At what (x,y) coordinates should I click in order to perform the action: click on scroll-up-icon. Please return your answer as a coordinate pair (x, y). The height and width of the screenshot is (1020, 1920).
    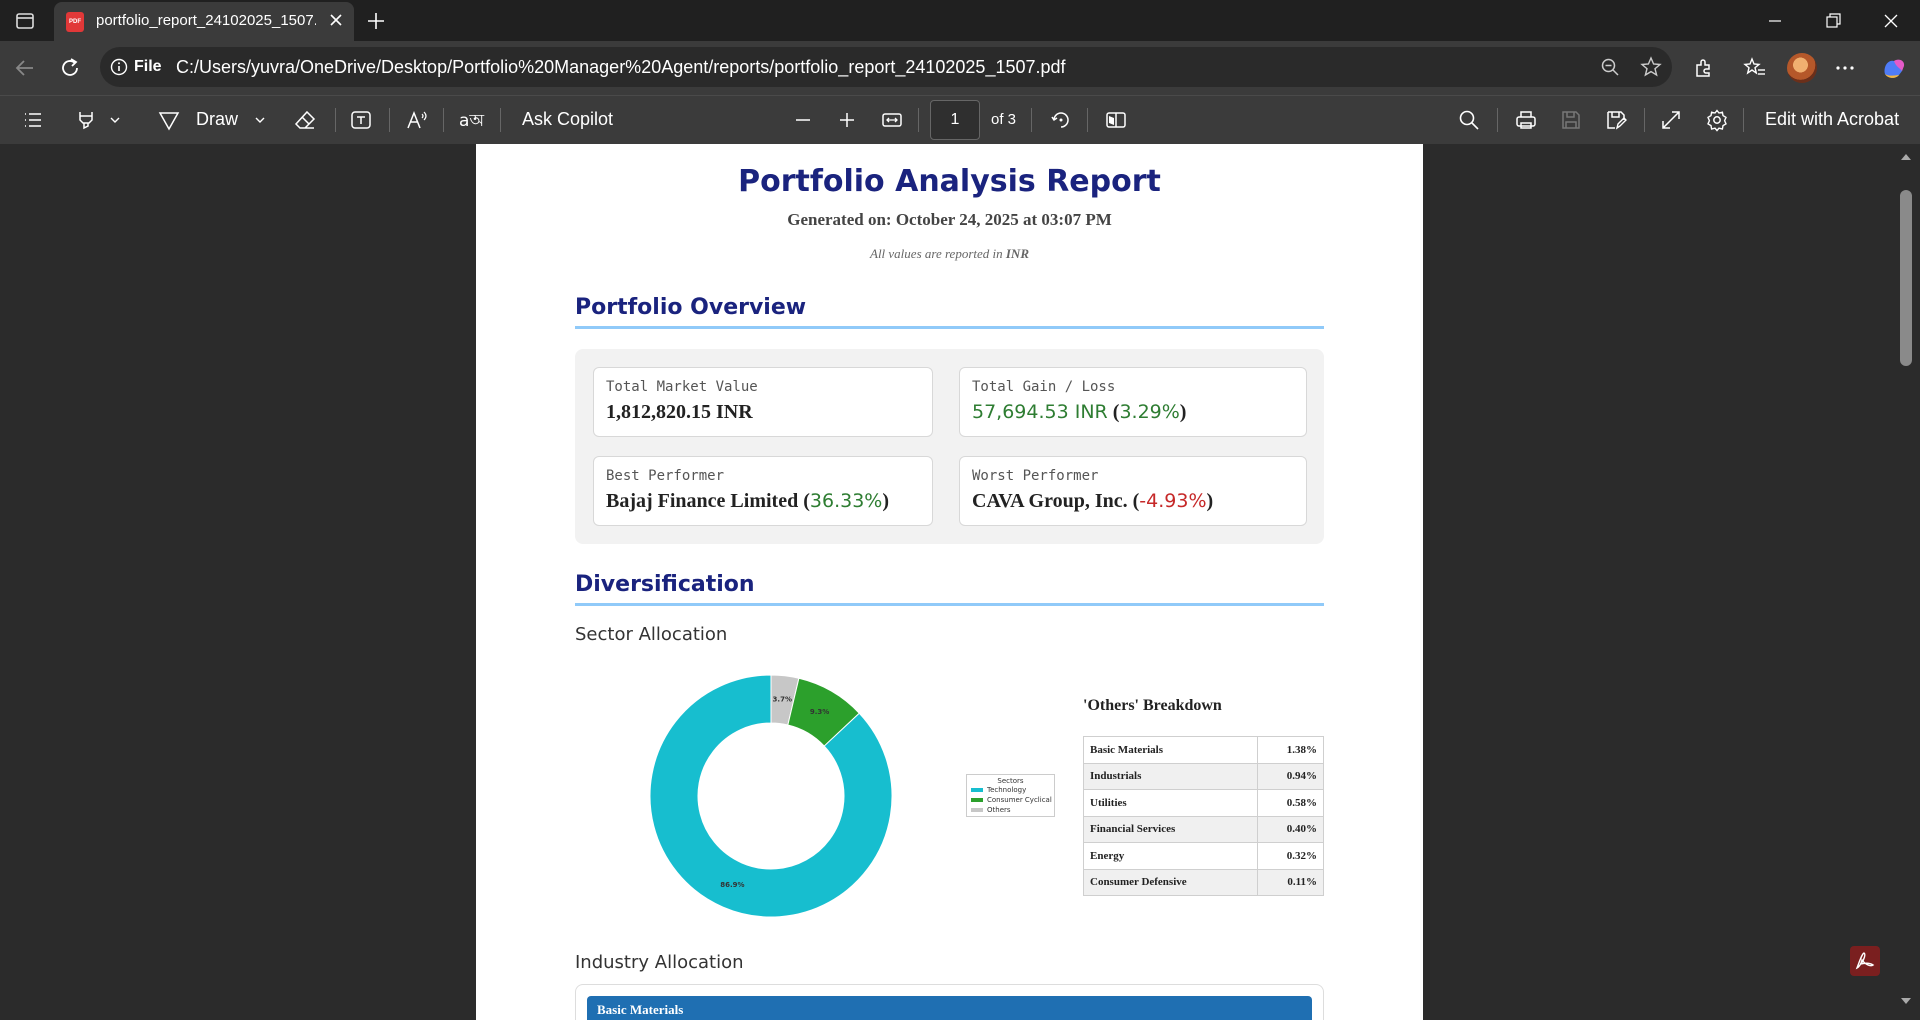
    Looking at the image, I should click on (1906, 157).